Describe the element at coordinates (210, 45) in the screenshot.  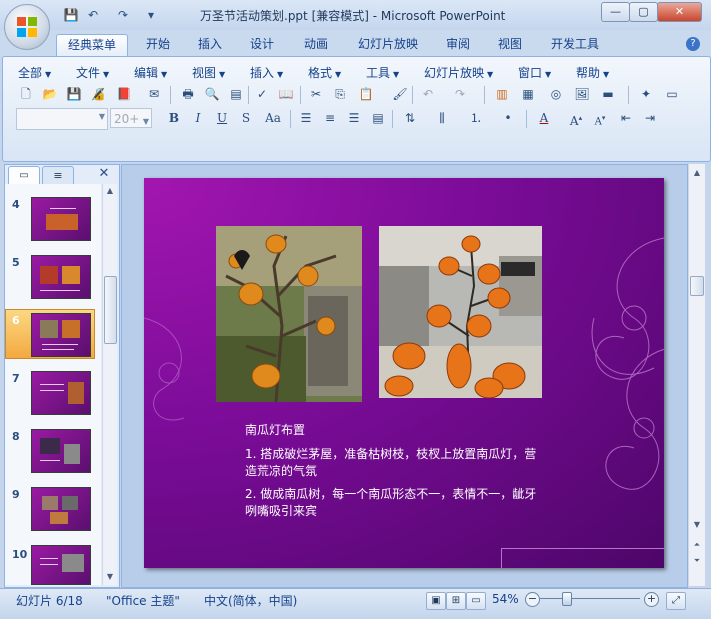
I see `tab-insert: 插入` at that location.